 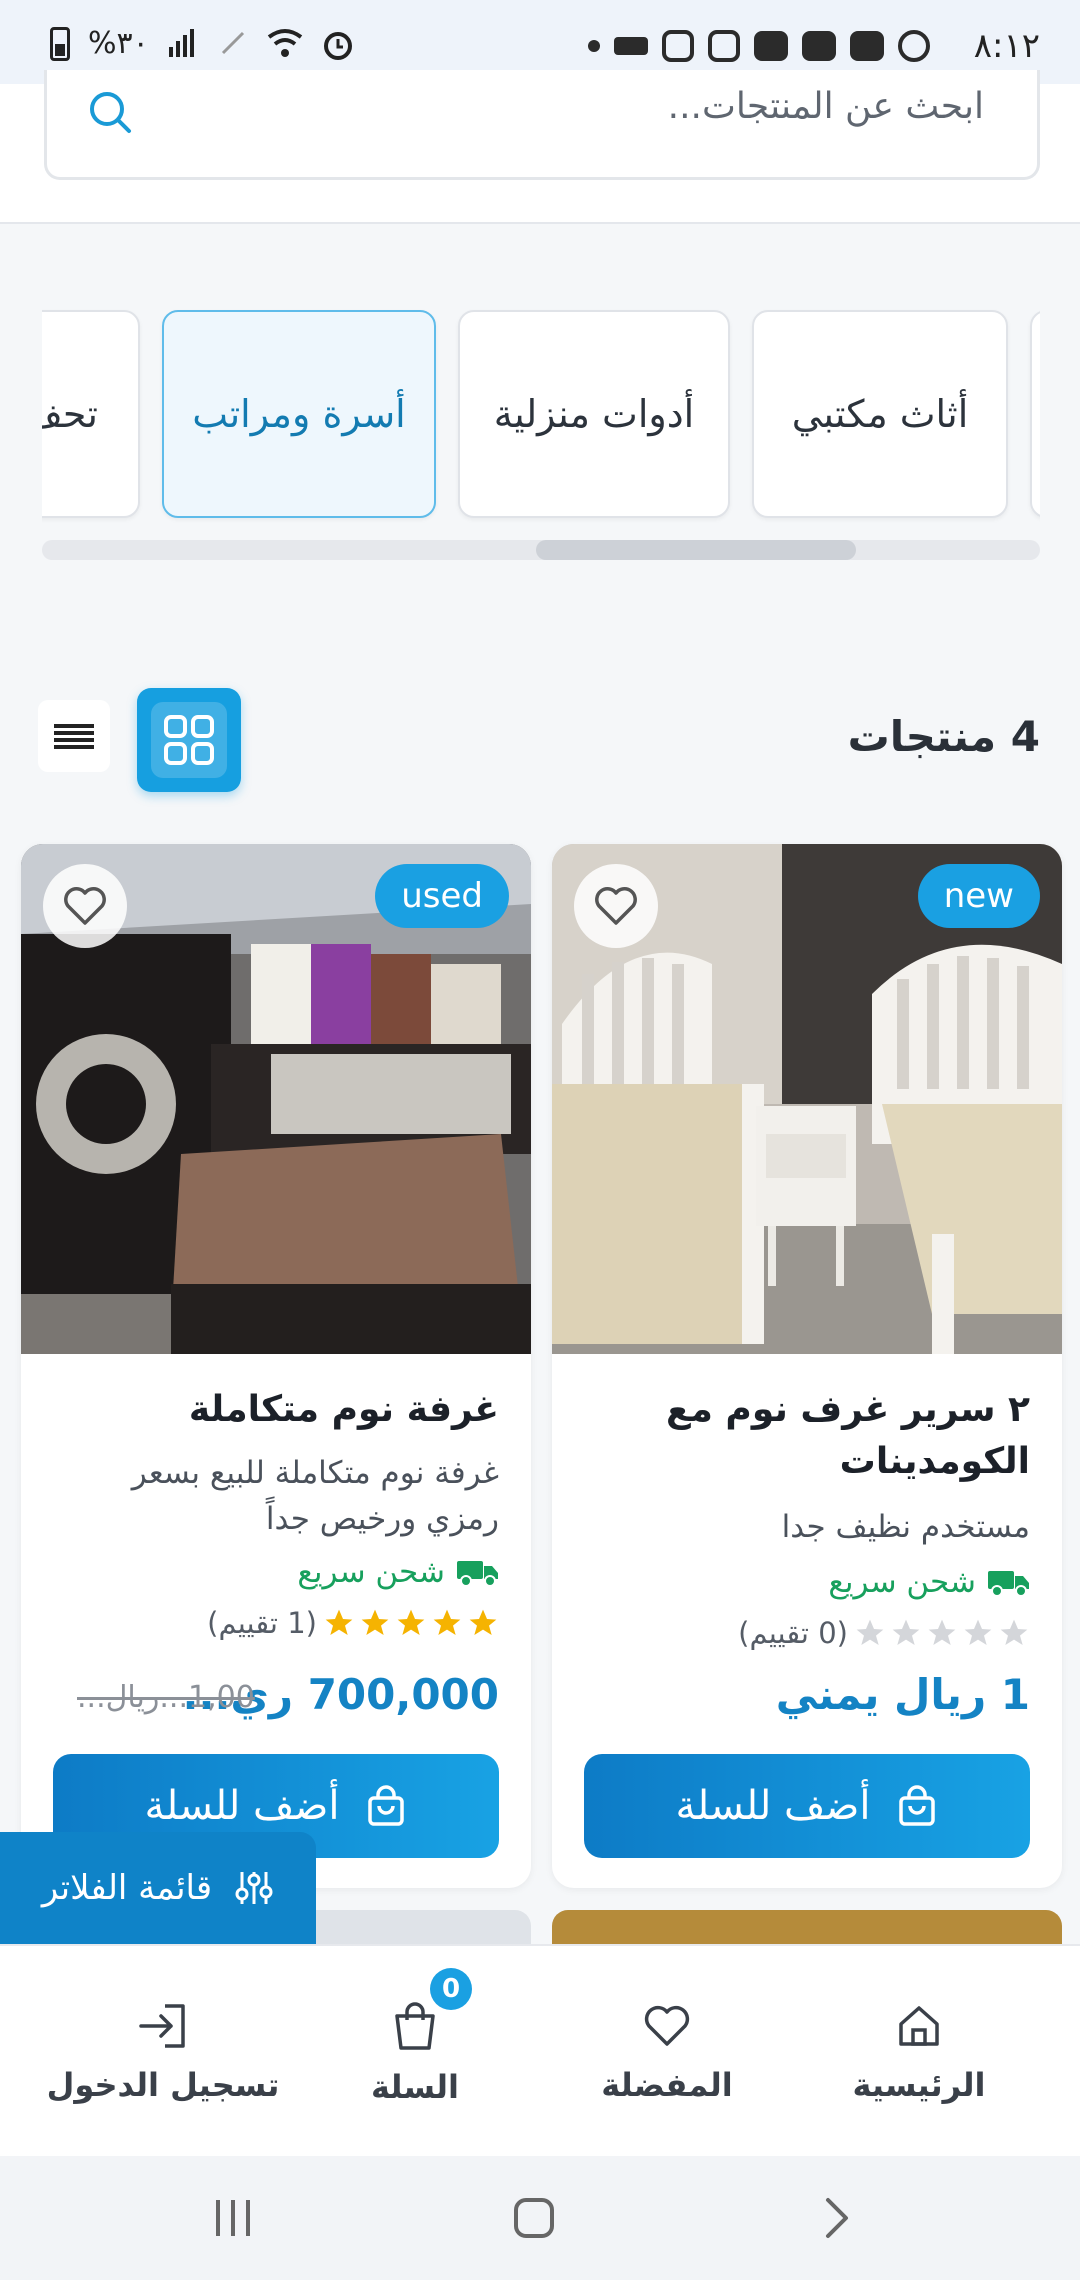 What do you see at coordinates (262, 1623) in the screenshot?
I see `rating-count: (1 تقييم)` at bounding box center [262, 1623].